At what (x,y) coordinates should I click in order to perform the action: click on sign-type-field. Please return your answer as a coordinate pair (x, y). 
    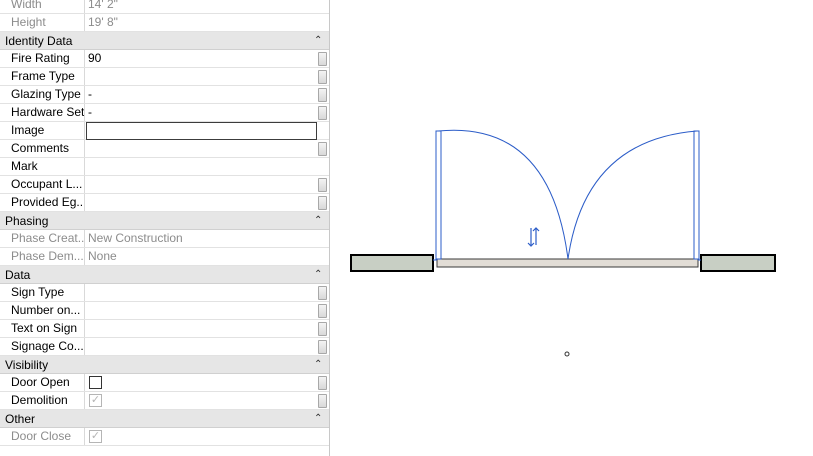
    Looking at the image, I should click on (201, 292).